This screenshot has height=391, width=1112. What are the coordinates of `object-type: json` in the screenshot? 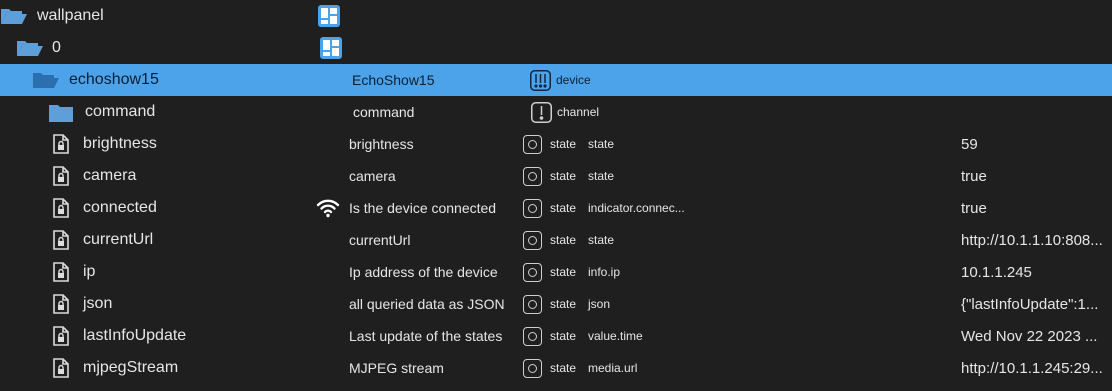 It's located at (599, 304).